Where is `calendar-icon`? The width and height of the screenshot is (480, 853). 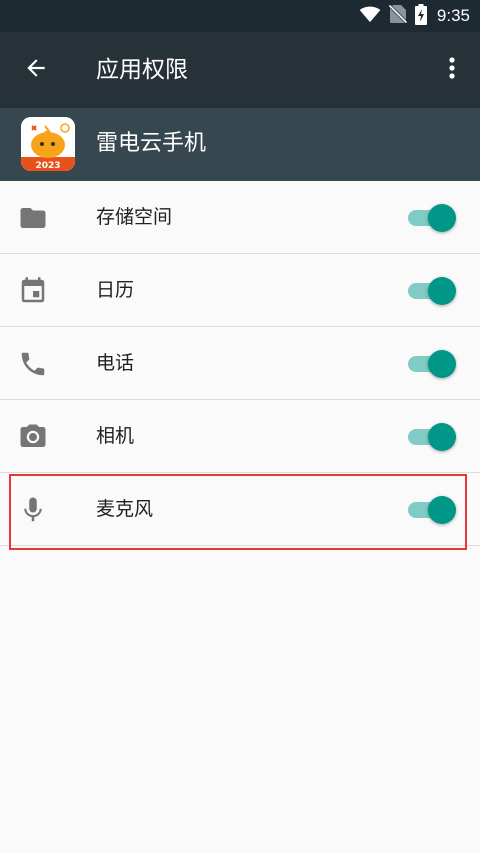
calendar-icon is located at coordinates (33, 291).